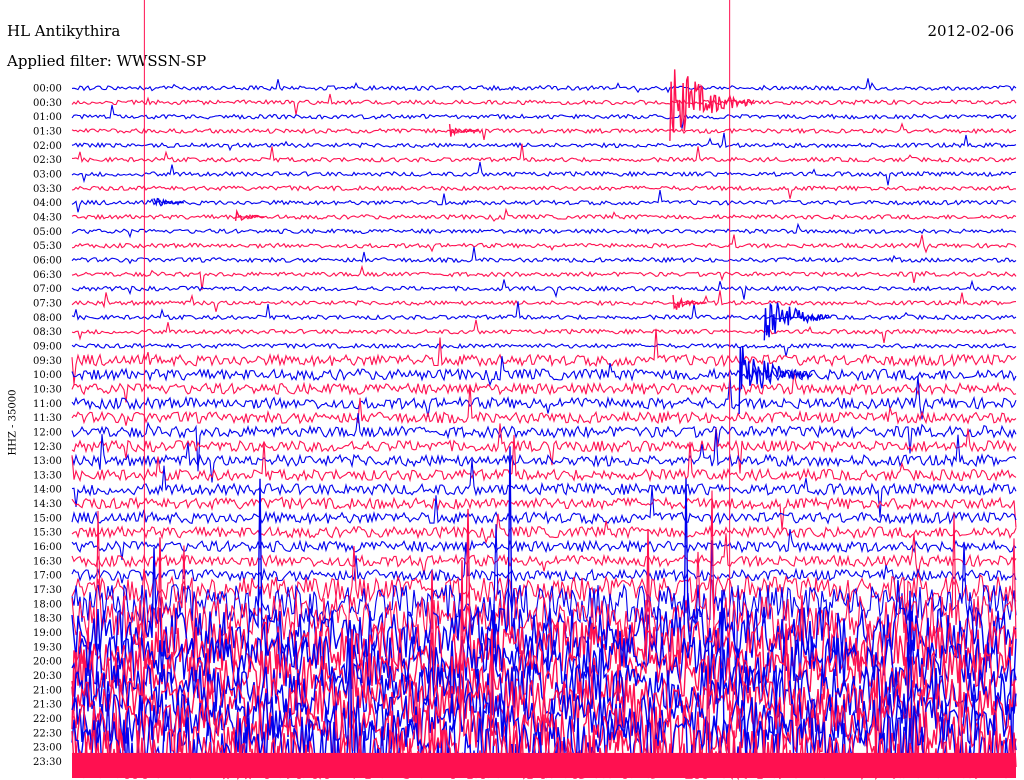 The image size is (1024, 780). I want to click on row-label-1200: 12:00, so click(47, 432).